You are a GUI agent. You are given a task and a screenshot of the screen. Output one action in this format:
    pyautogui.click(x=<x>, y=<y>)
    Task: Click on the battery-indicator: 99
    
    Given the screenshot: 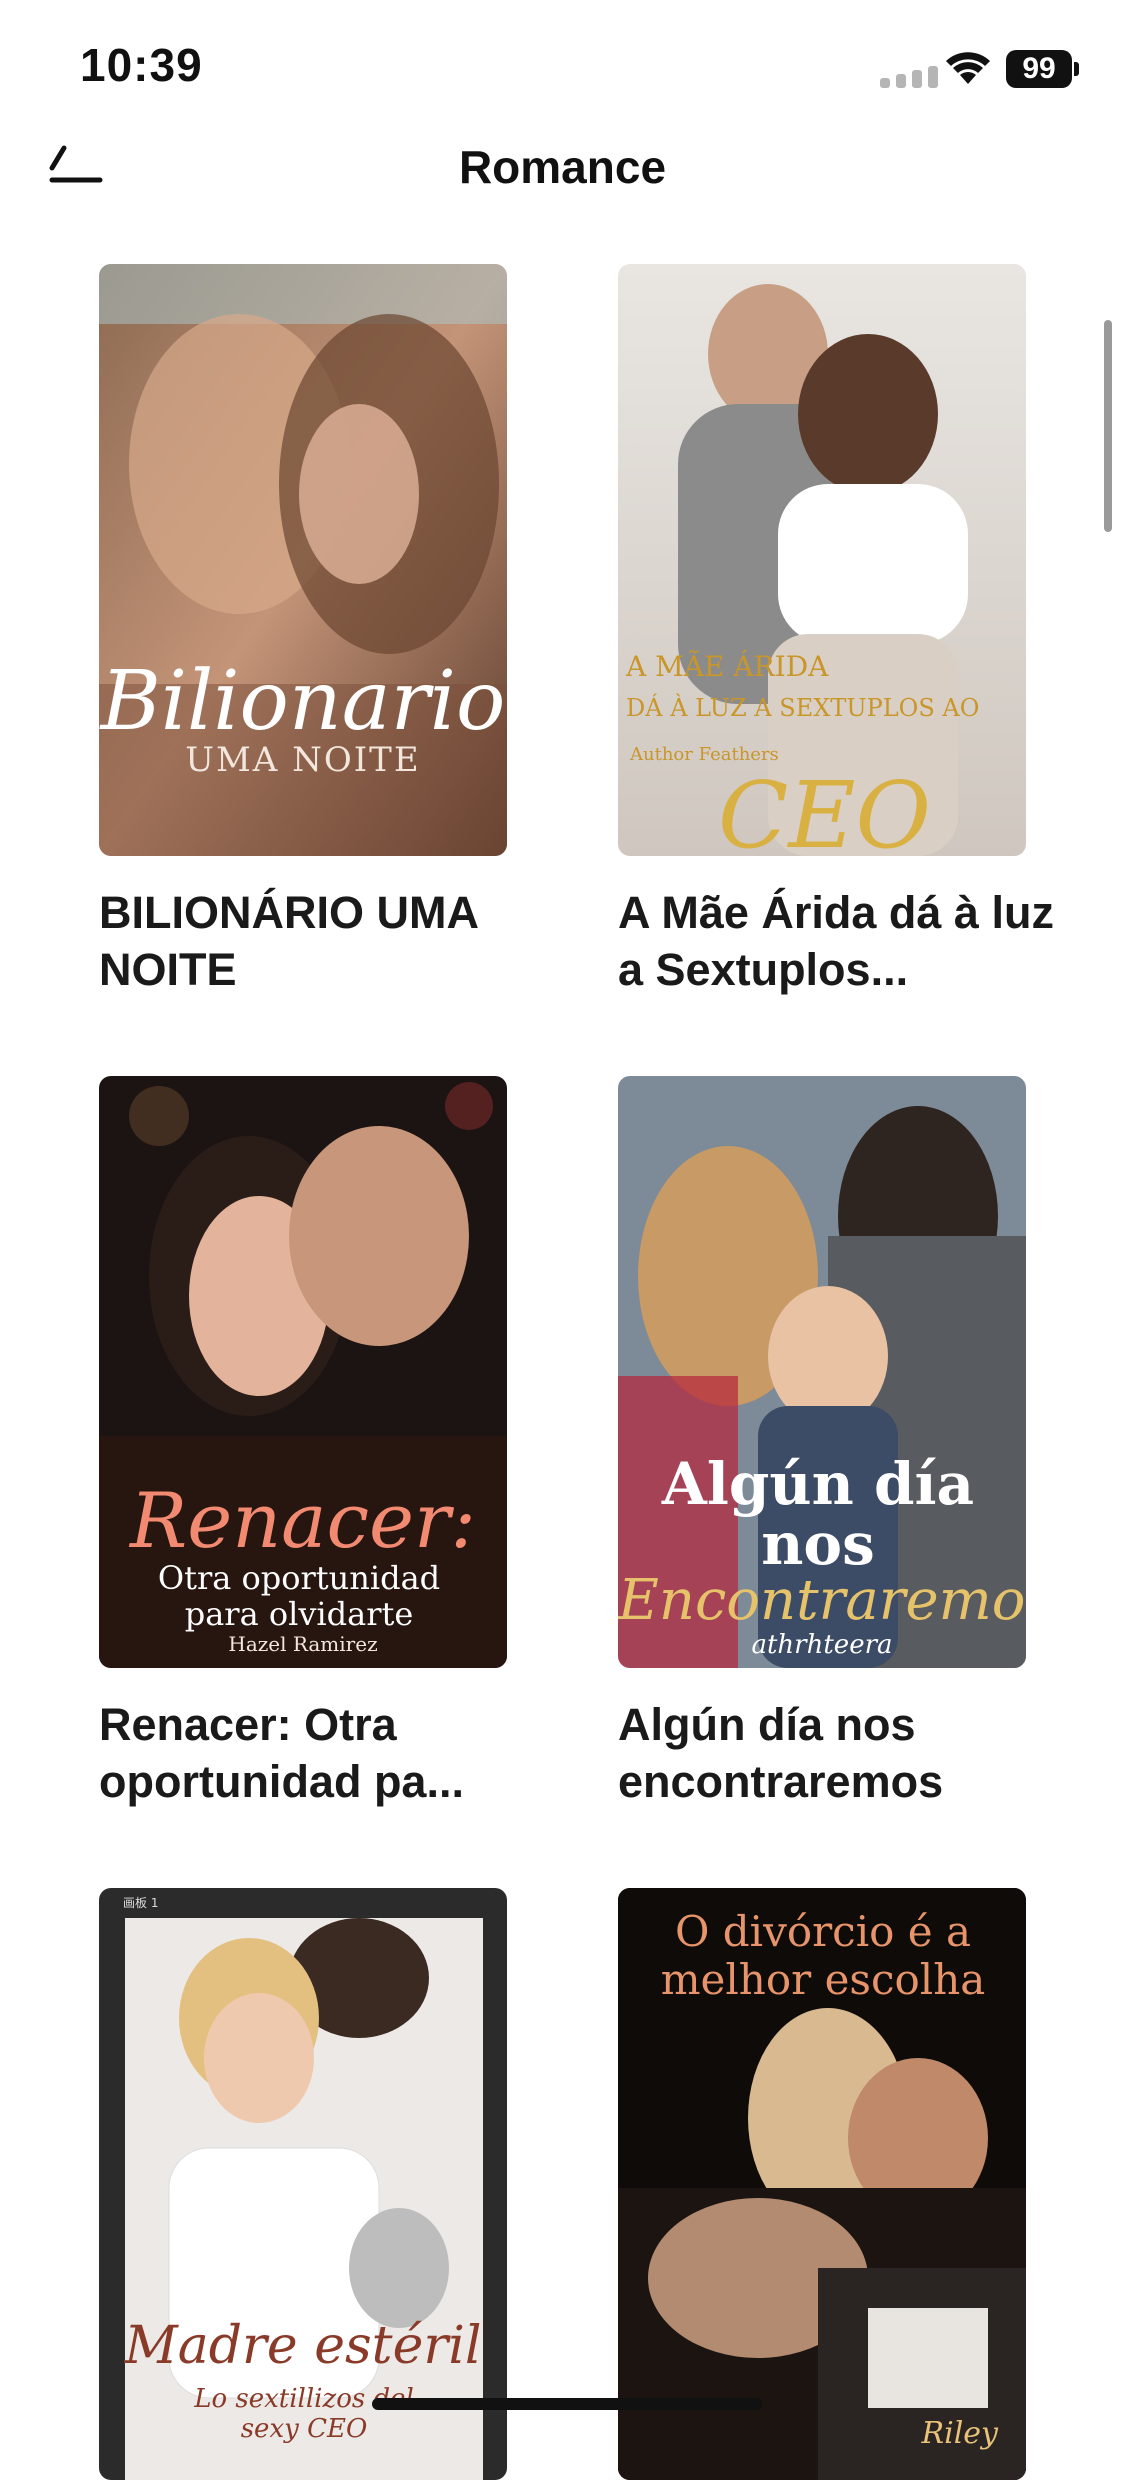 What is the action you would take?
    pyautogui.click(x=1039, y=69)
    